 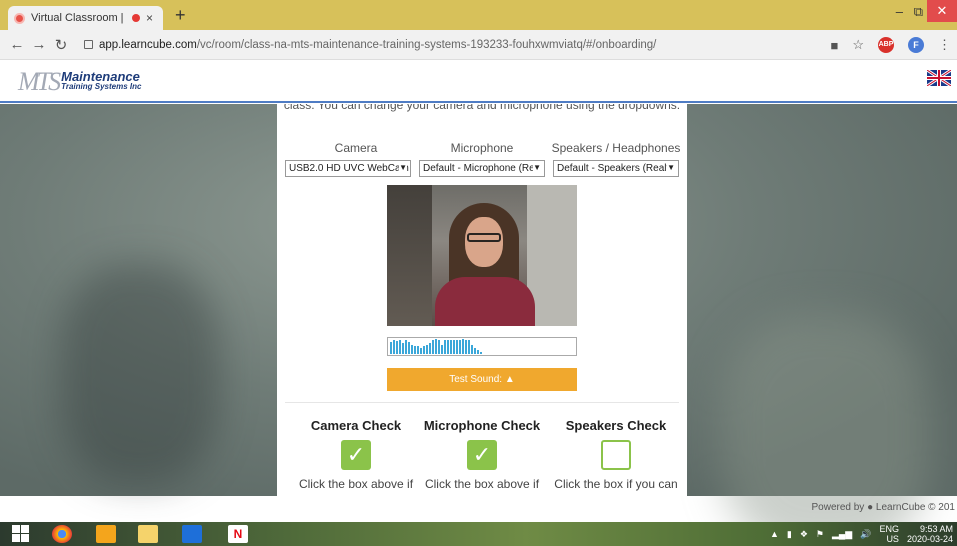 What do you see at coordinates (106, 534) in the screenshot?
I see `outlook-app-icon` at bounding box center [106, 534].